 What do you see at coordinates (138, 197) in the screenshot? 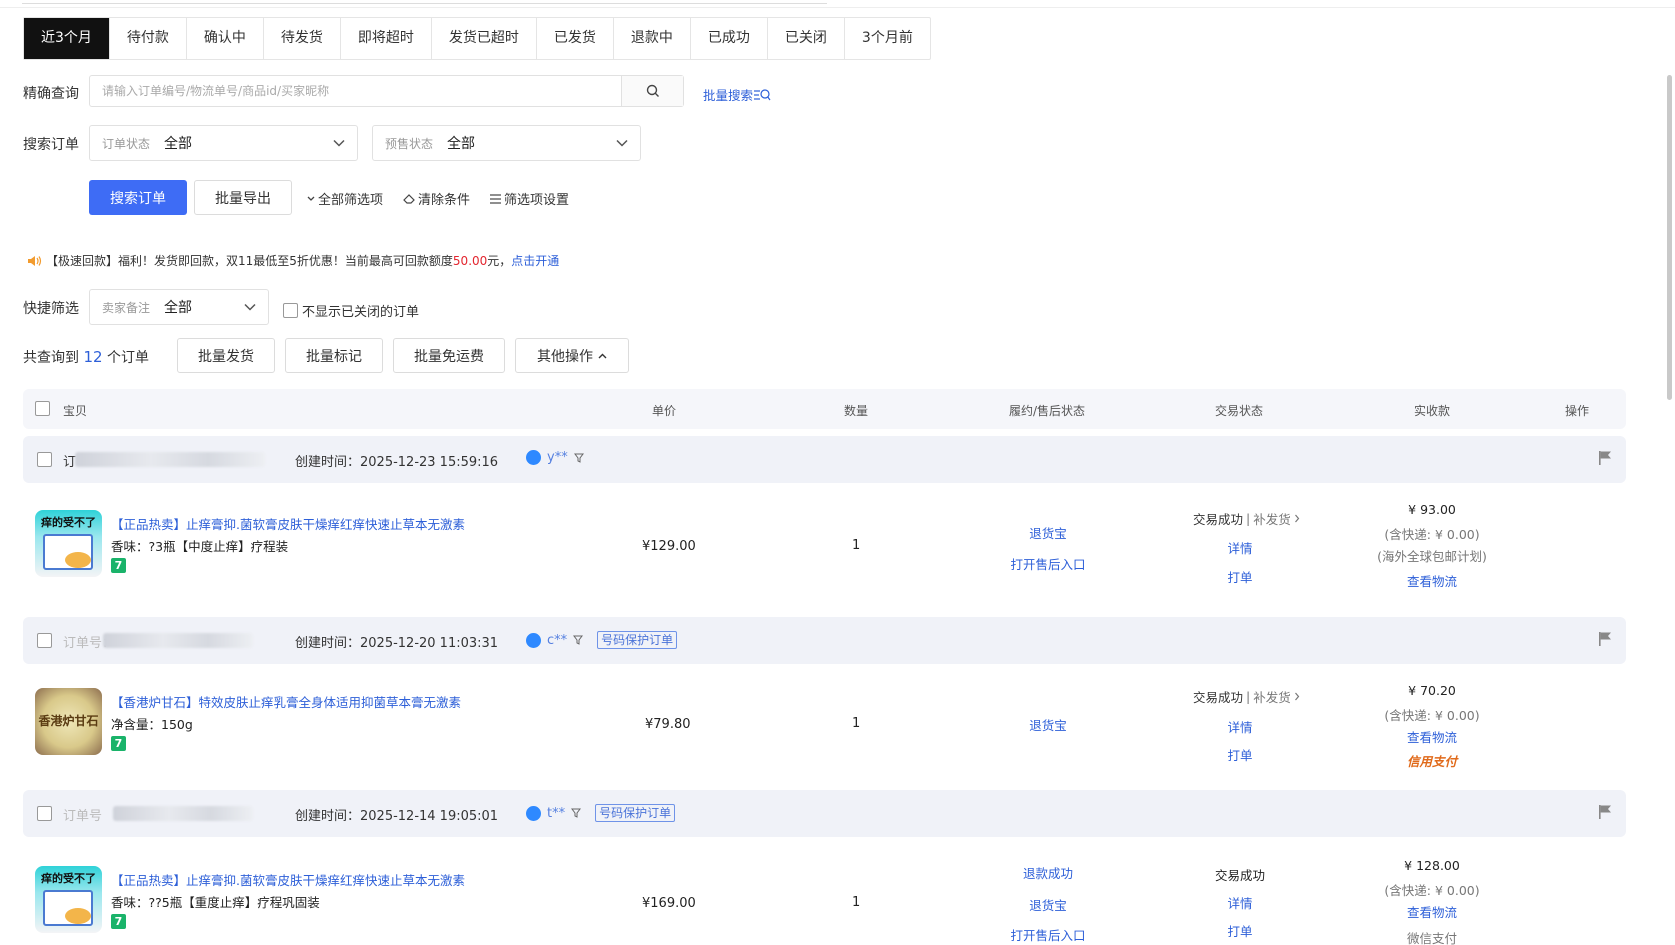
I see `search-orders-button: 搜索订单` at bounding box center [138, 197].